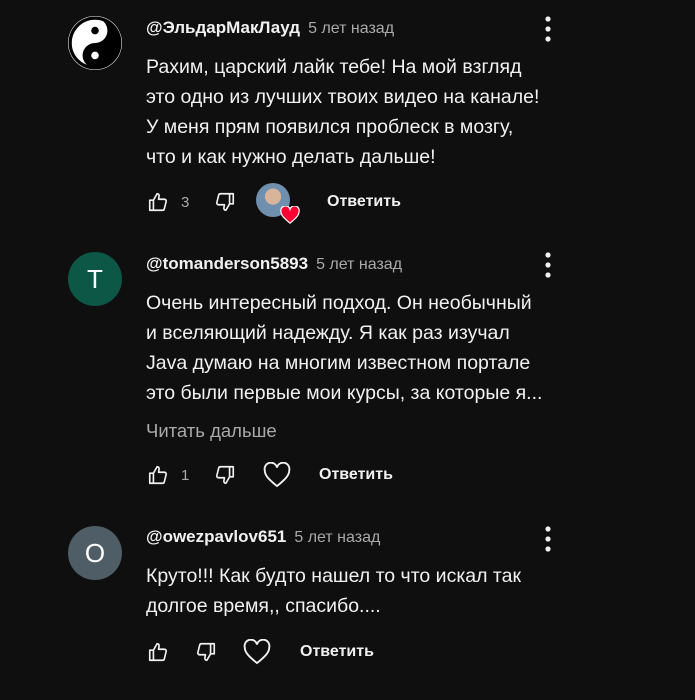  Describe the element at coordinates (185, 202) in the screenshot. I see `like-count: 3` at that location.